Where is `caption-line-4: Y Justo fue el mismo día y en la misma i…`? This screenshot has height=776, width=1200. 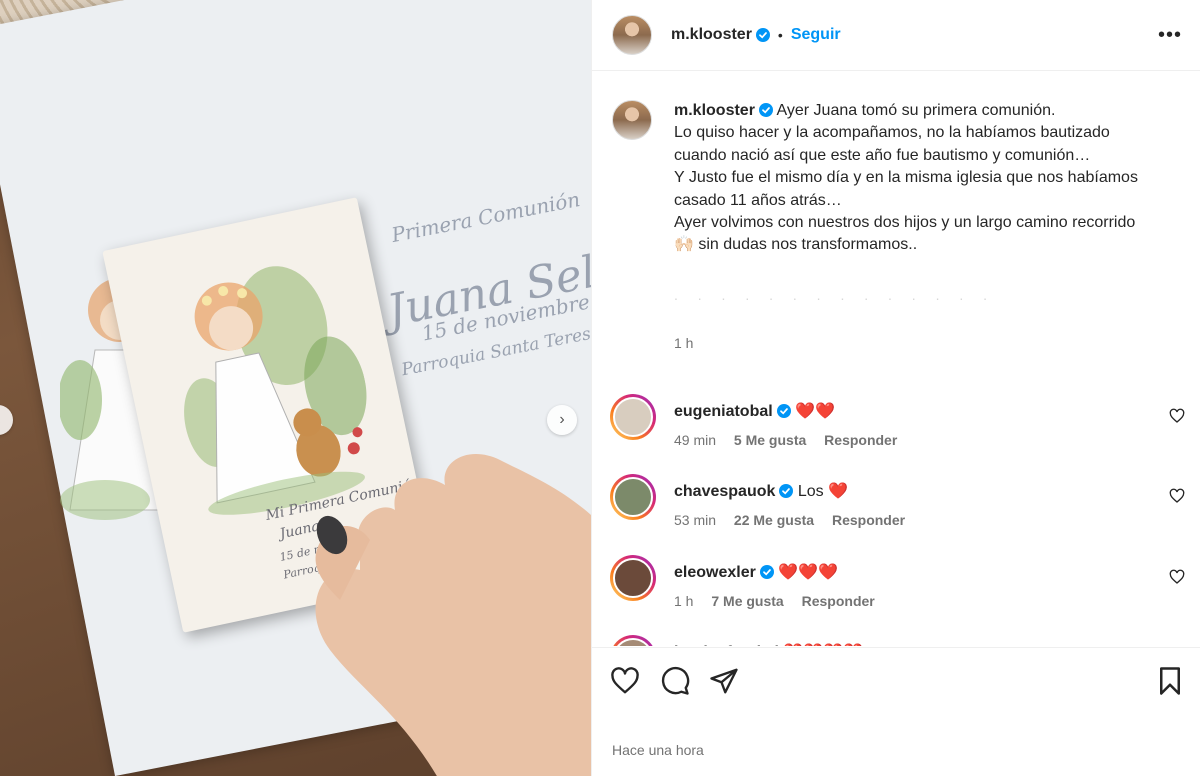 caption-line-4: Y Justo fue el mismo día y en la misma i… is located at coordinates (906, 178).